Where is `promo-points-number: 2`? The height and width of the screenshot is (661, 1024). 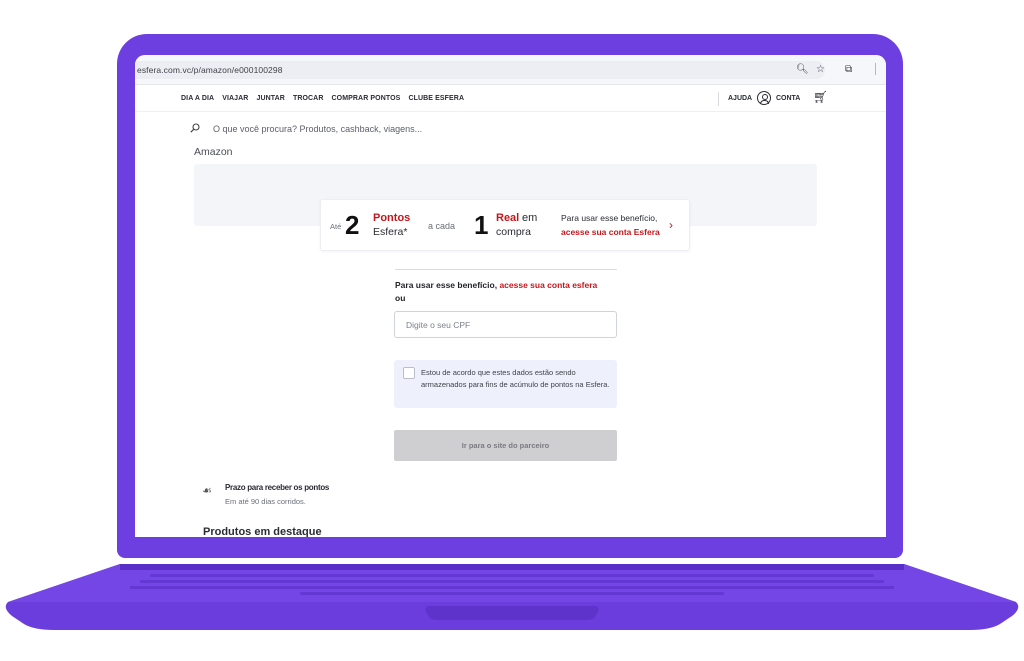 promo-points-number: 2 is located at coordinates (352, 225).